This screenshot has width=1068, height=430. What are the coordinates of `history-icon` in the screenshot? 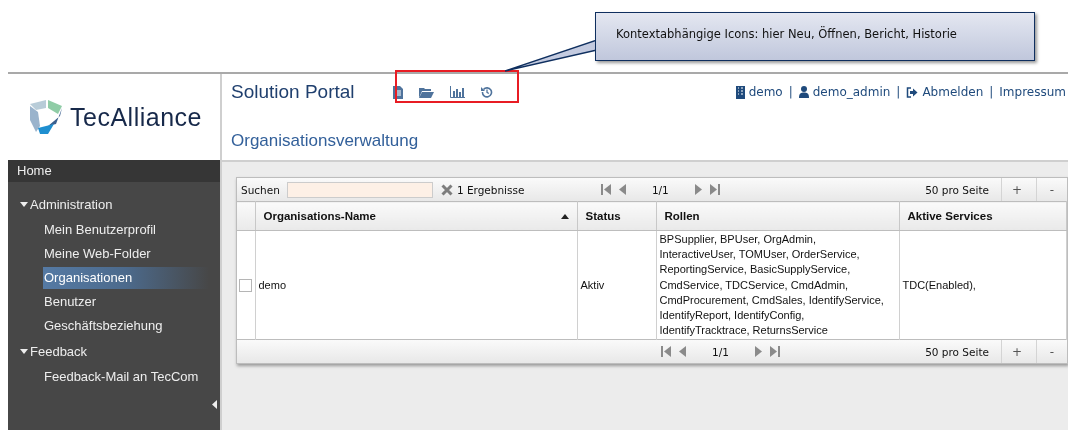 It's located at (487, 92).